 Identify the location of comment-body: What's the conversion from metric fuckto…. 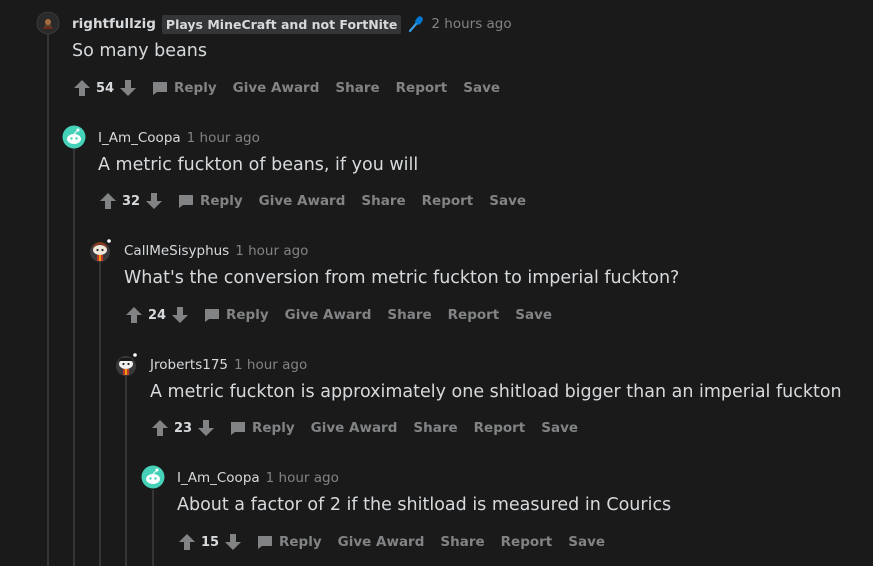
(402, 278).